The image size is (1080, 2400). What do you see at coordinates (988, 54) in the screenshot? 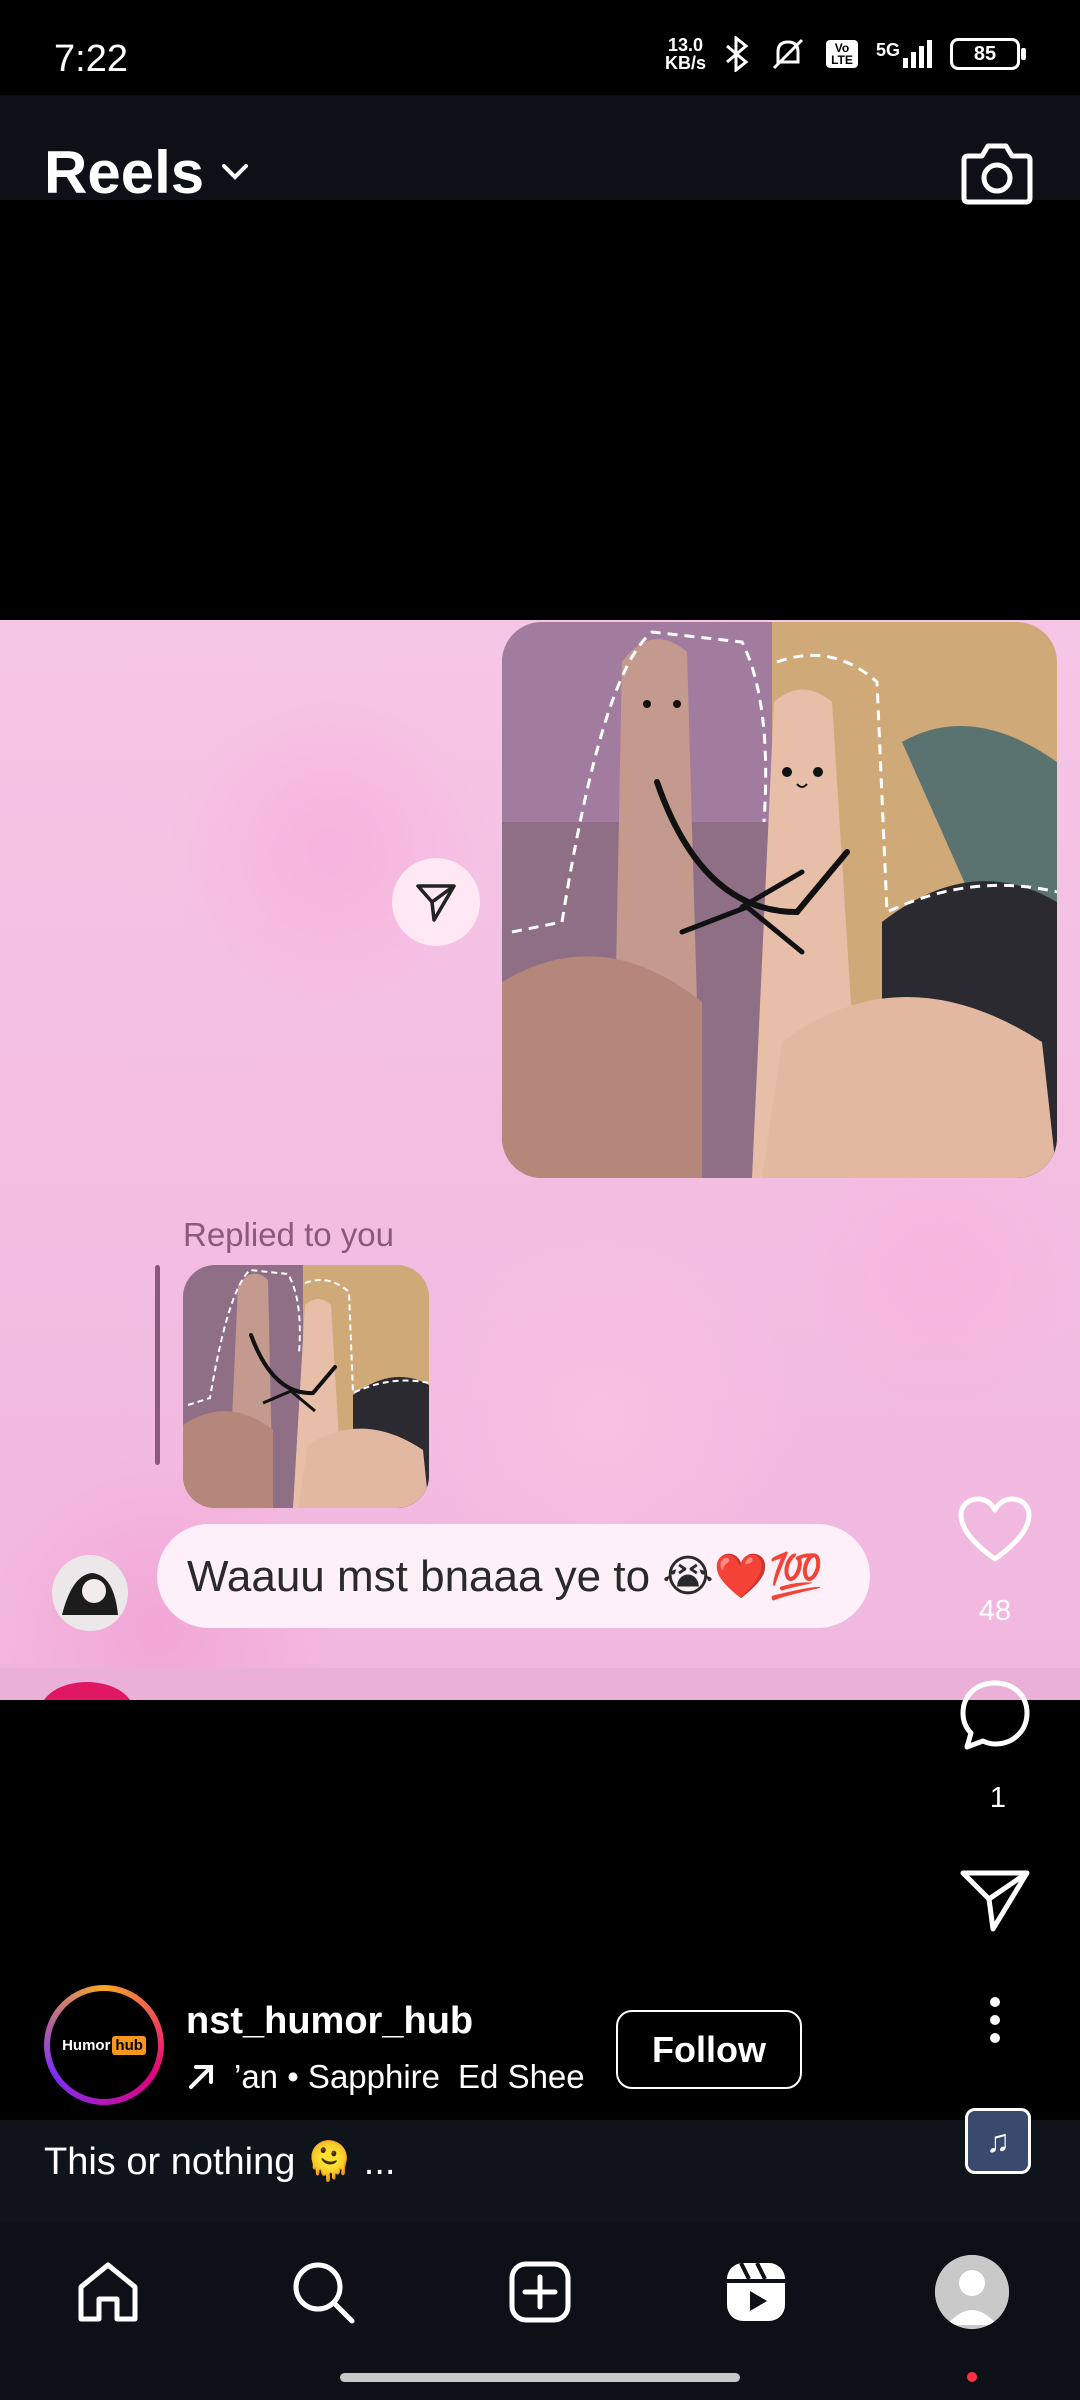
I see `battery-icon: 85` at bounding box center [988, 54].